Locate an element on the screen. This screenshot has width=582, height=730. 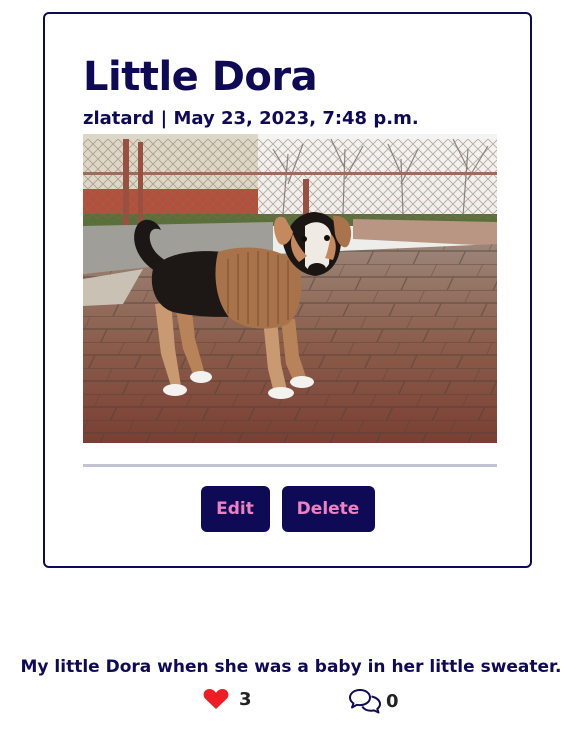
comments-icon is located at coordinates (365, 701).